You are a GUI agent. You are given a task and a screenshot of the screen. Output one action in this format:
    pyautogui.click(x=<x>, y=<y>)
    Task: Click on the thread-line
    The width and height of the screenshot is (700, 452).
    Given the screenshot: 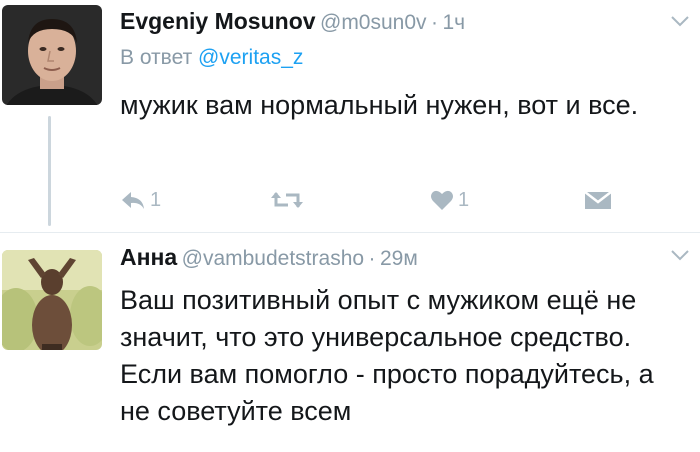 What is the action you would take?
    pyautogui.click(x=49, y=171)
    